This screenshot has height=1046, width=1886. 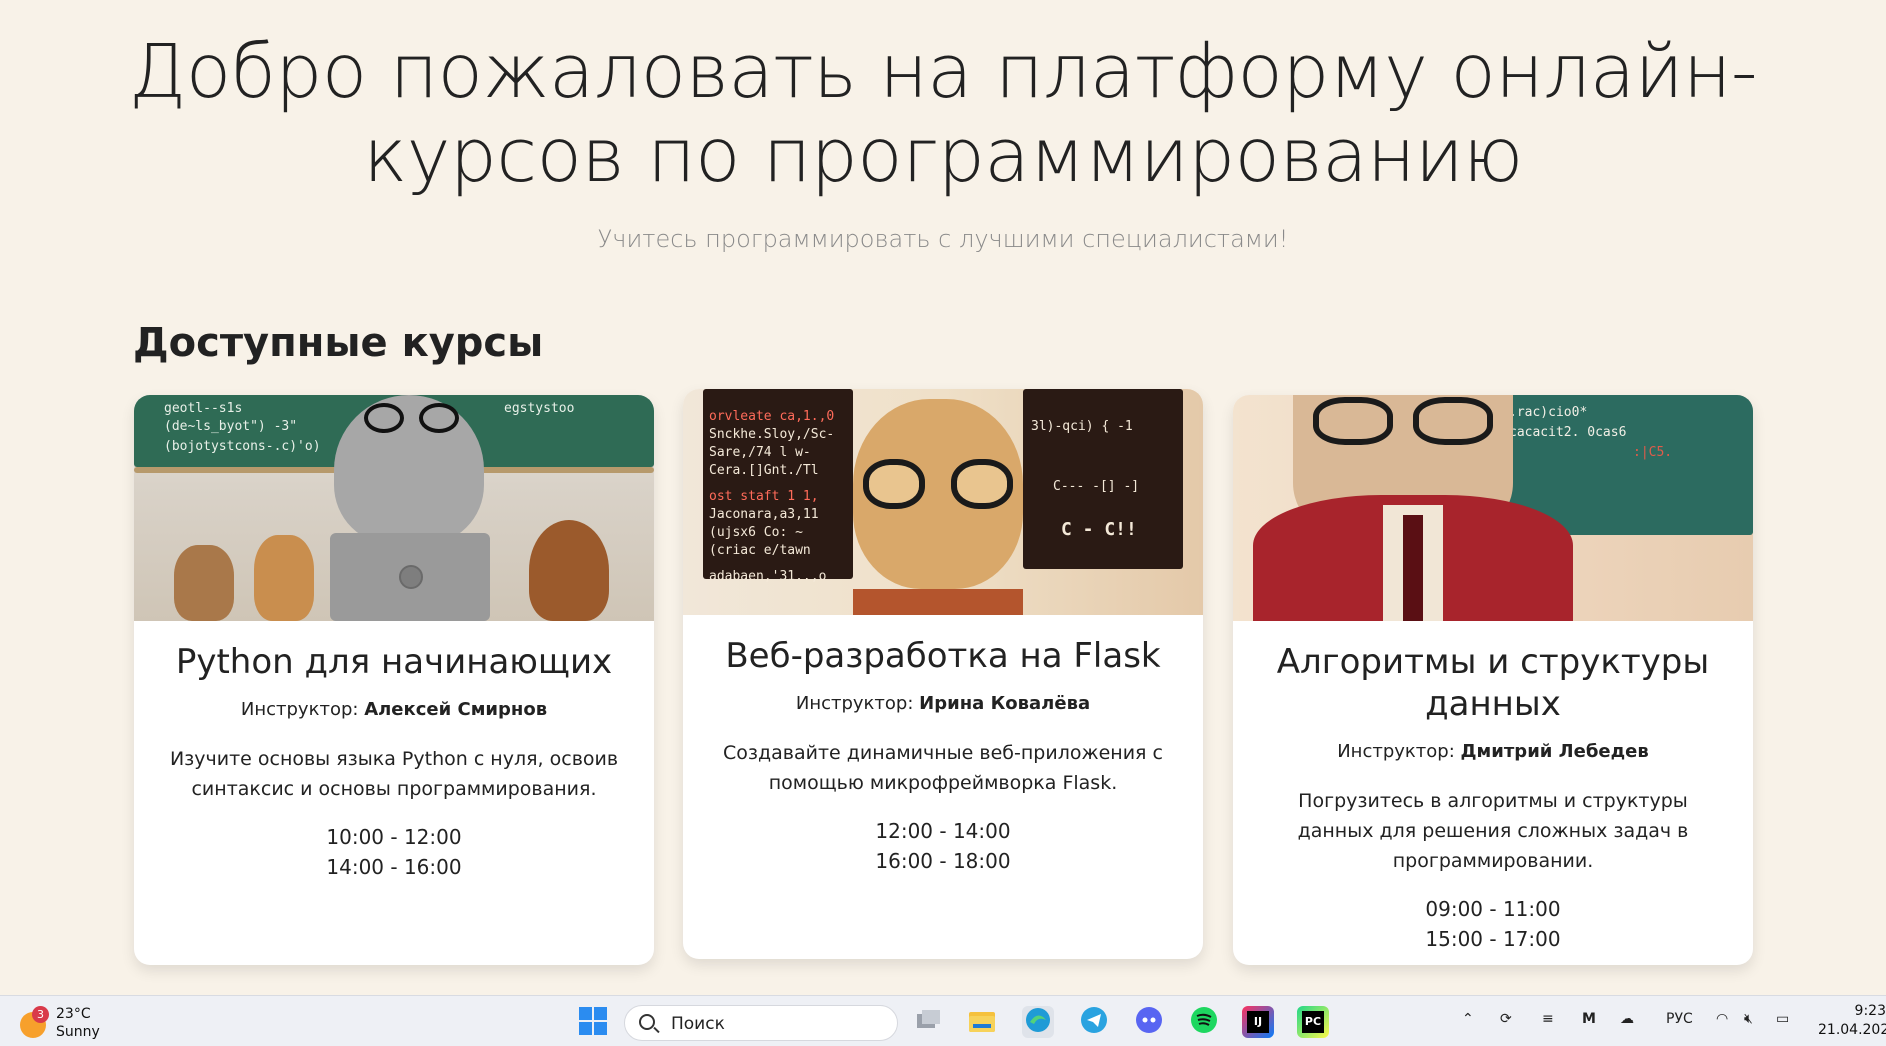 What do you see at coordinates (647, 1022) in the screenshot?
I see `search-icon` at bounding box center [647, 1022].